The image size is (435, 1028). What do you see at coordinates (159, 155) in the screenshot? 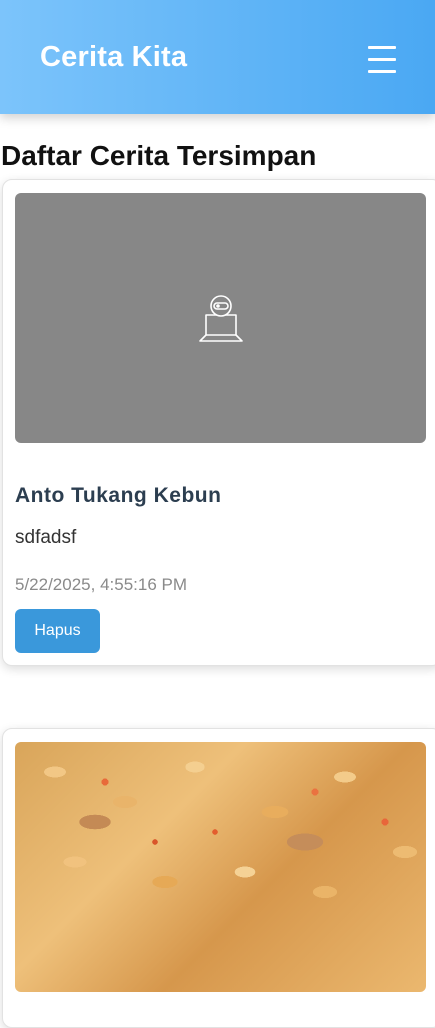
I see `page-title: Daftar Cerita Tersimpan` at bounding box center [159, 155].